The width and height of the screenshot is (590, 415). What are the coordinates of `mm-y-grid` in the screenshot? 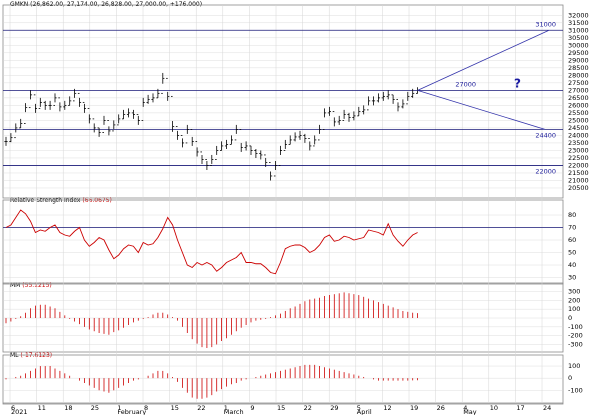 It's located at (283, 318).